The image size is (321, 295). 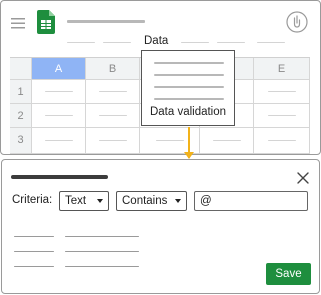 What do you see at coordinates (59, 177) in the screenshot?
I see `panel-title` at bounding box center [59, 177].